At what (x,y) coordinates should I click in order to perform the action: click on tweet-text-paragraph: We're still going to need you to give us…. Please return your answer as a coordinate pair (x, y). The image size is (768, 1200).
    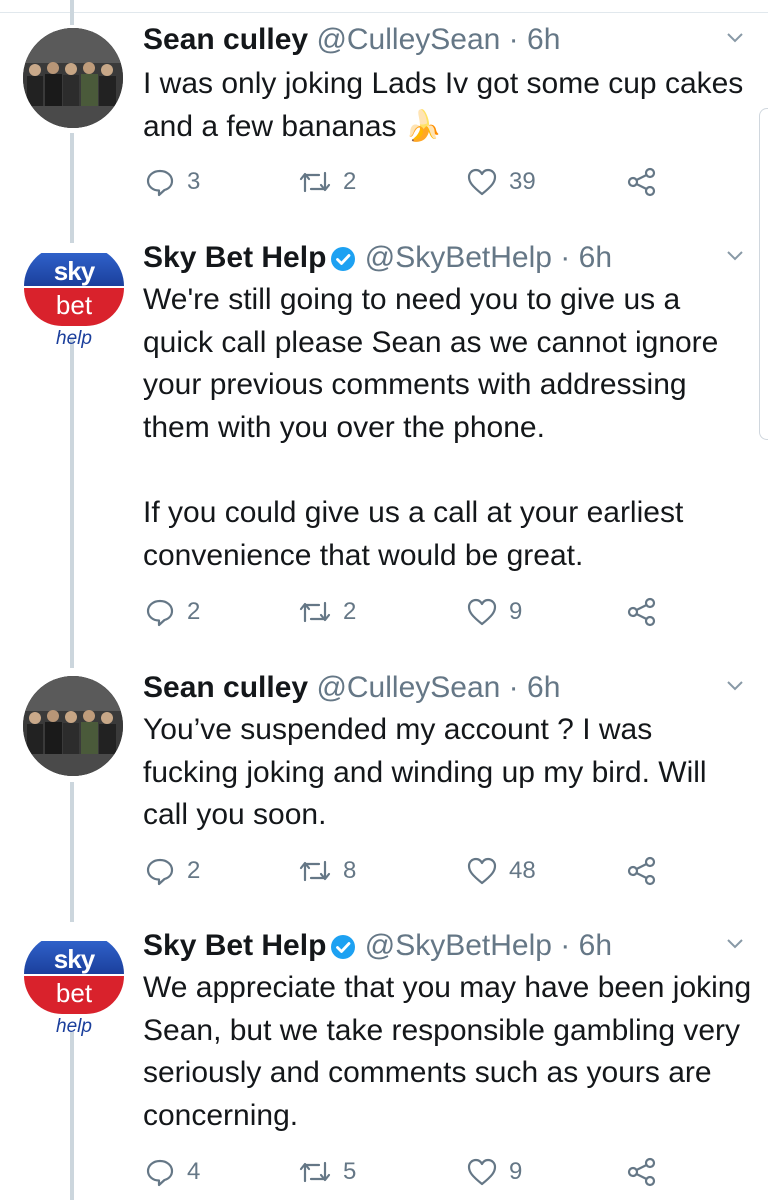
    Looking at the image, I should click on (431, 363).